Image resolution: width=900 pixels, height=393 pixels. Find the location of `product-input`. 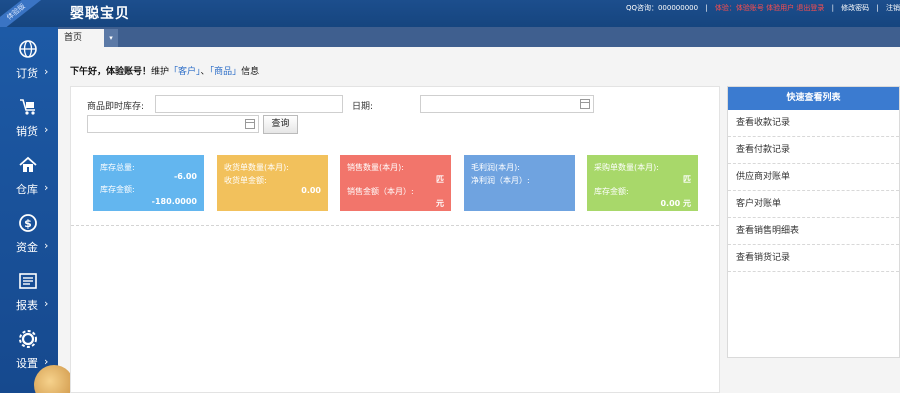

product-input is located at coordinates (249, 104).